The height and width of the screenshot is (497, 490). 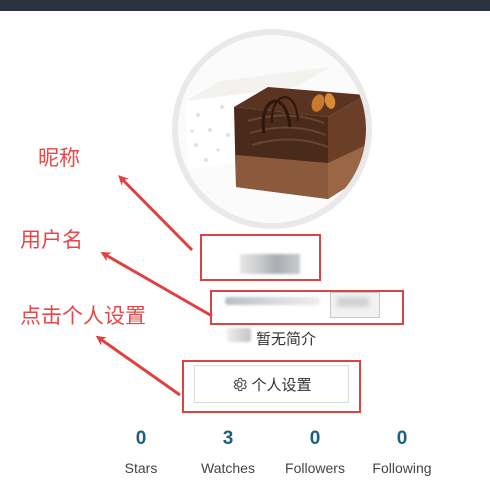 What do you see at coordinates (138, 366) in the screenshot?
I see `arrow-settings` at bounding box center [138, 366].